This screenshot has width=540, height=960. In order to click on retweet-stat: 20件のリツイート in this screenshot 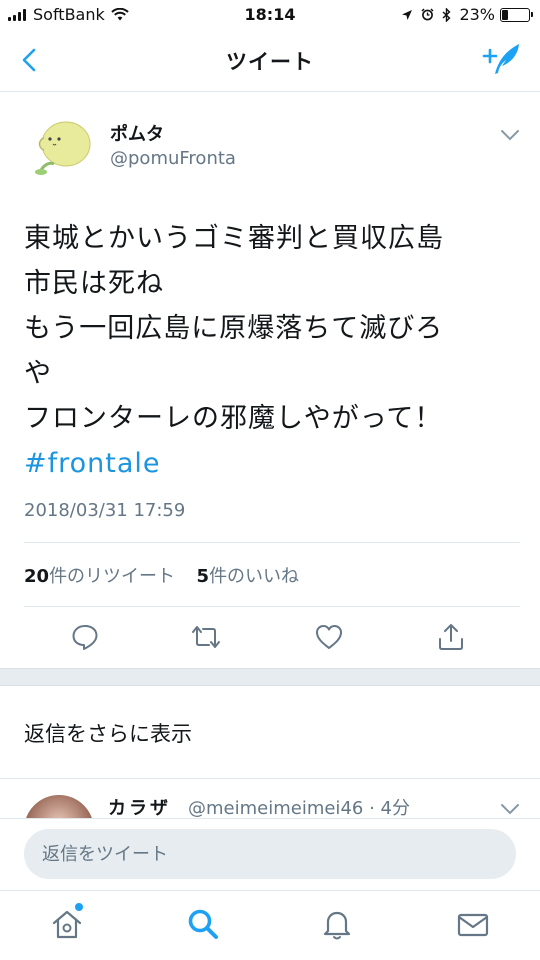, I will do `click(99, 576)`.